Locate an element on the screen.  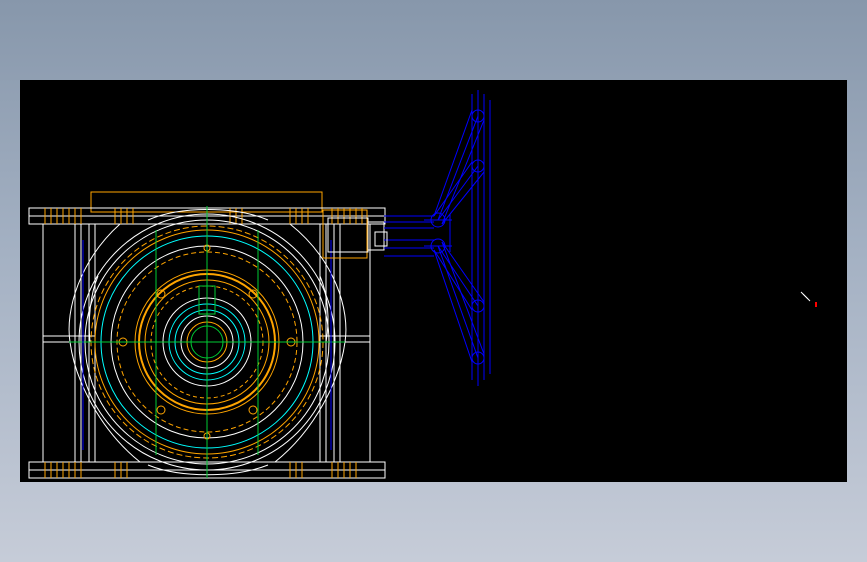
handwheel-side-view is located at coordinates (457, 238).